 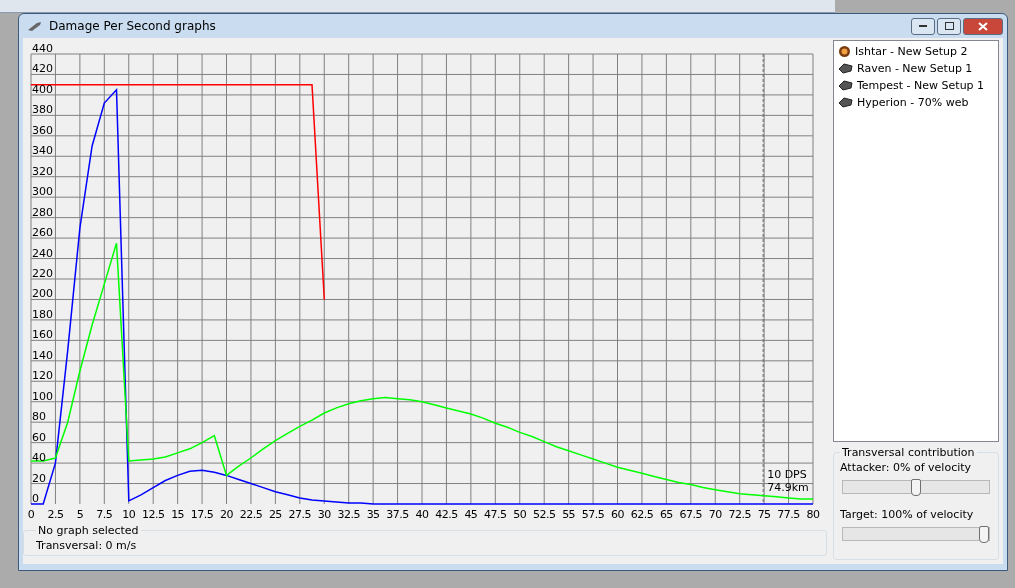 I want to click on x-tick-label: 10, so click(x=129, y=514).